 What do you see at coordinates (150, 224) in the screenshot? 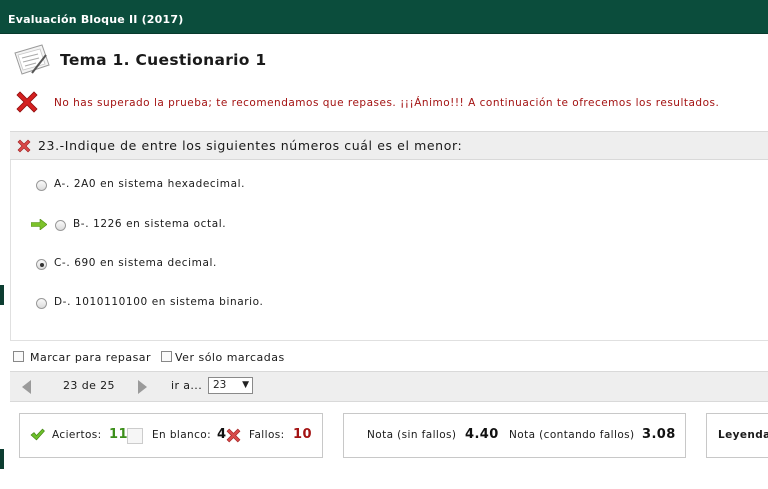
I see `option-b-label: B-. 1226 en sistema octal.` at bounding box center [150, 224].